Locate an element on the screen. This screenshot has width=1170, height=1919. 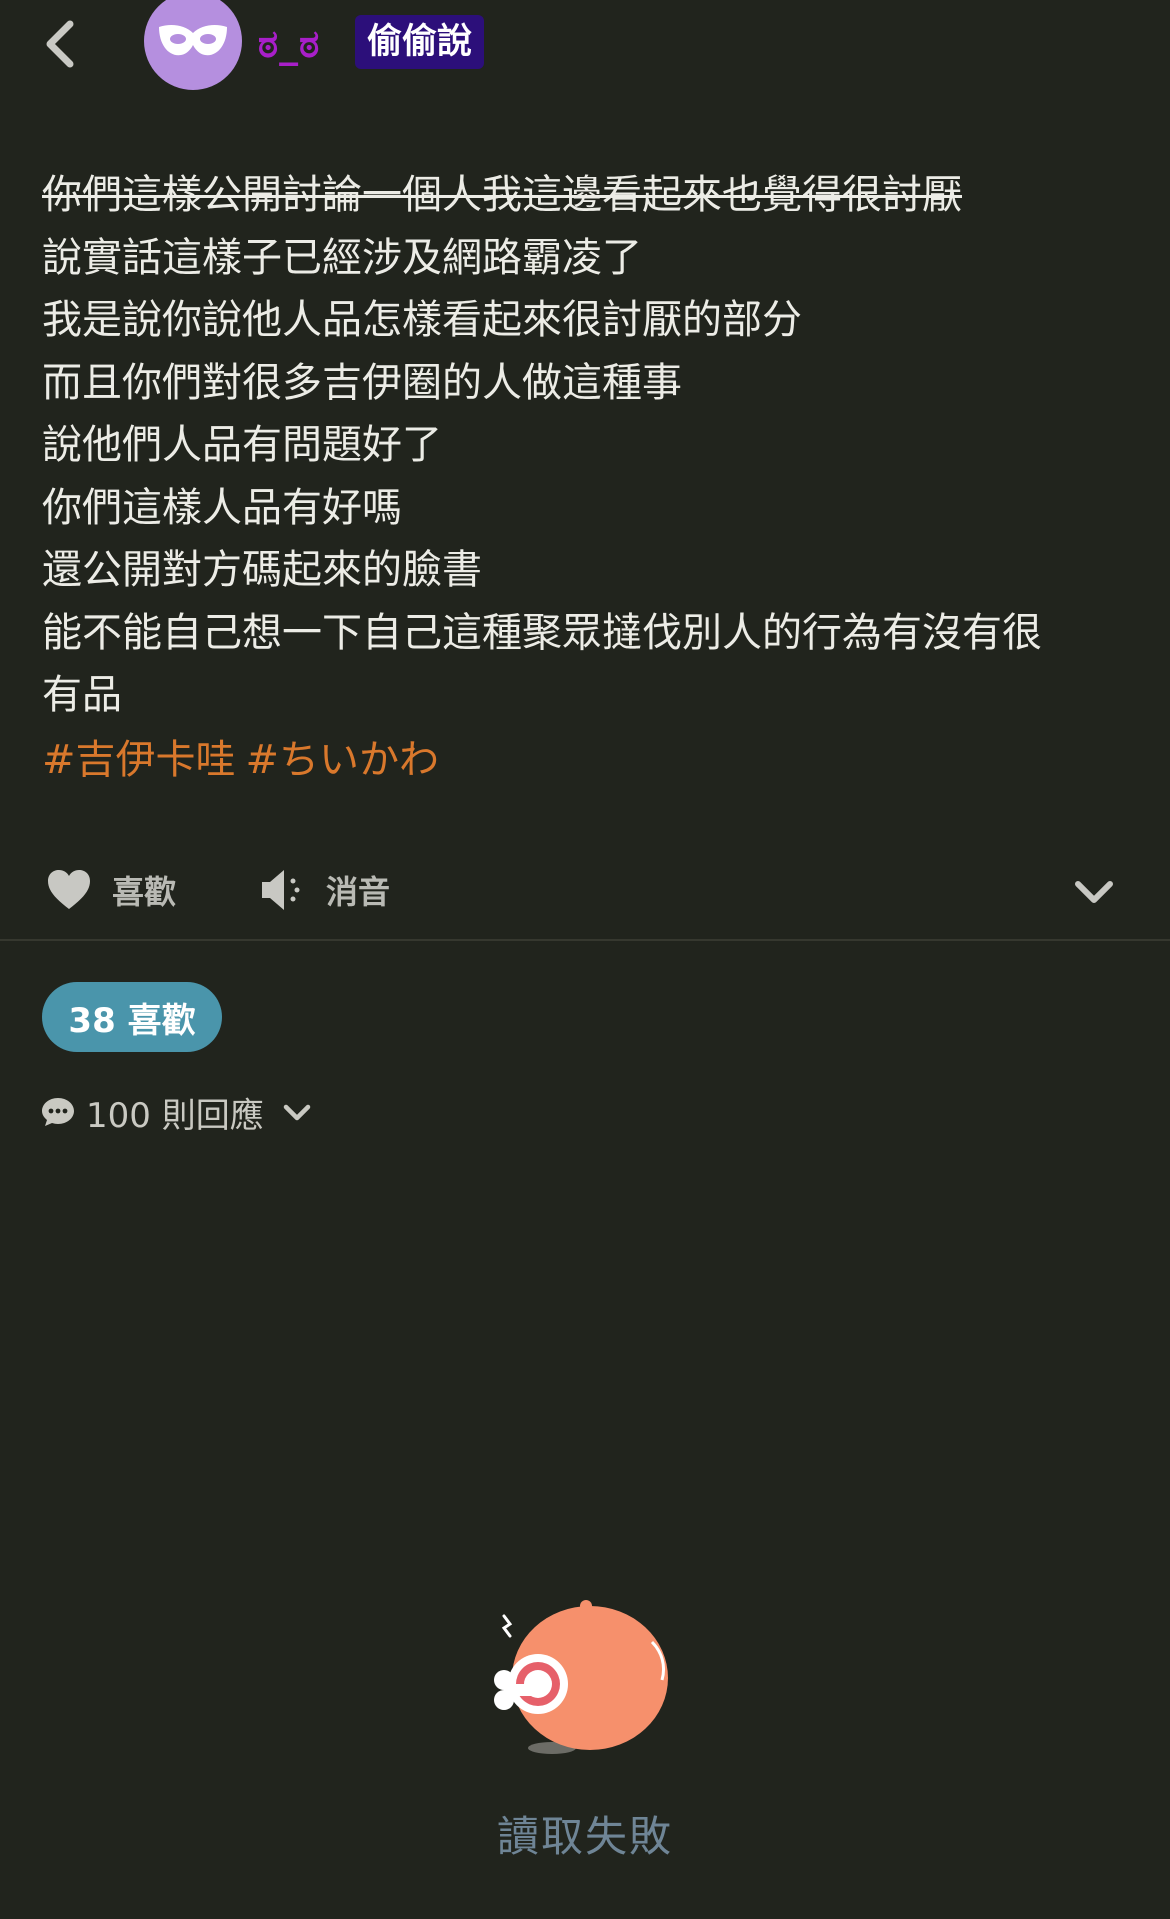
post-line: 而且你們對很多吉伊圈的人做這種事 is located at coordinates (362, 382).